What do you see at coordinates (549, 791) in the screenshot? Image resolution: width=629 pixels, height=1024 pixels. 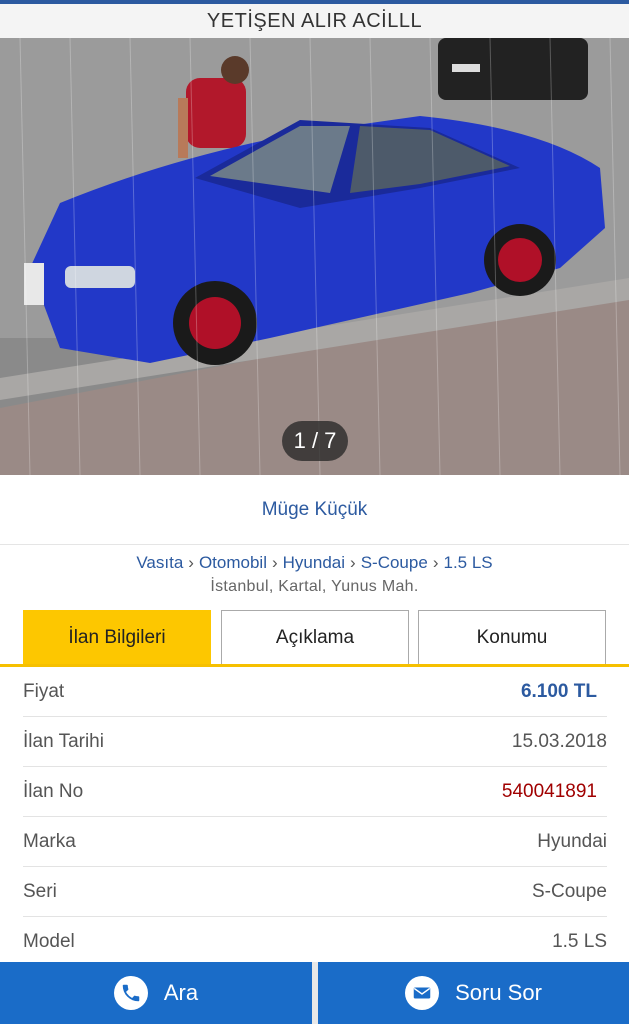 I see `listing-no-value: 540041891` at bounding box center [549, 791].